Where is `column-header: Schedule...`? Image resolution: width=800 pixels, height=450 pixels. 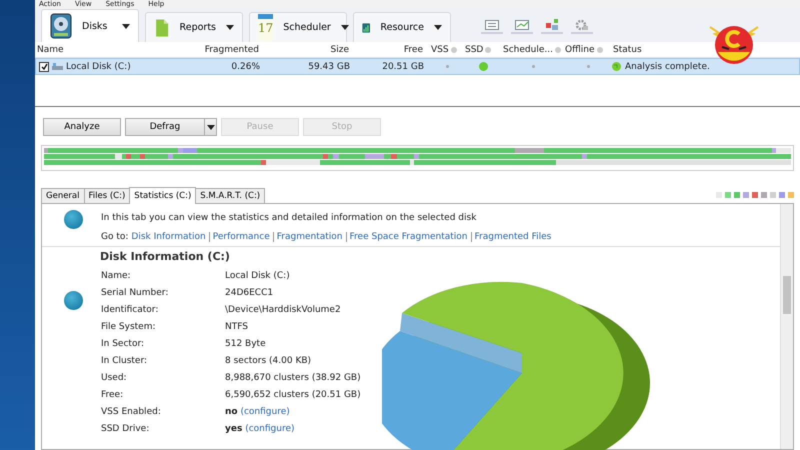 column-header: Schedule... is located at coordinates (528, 49).